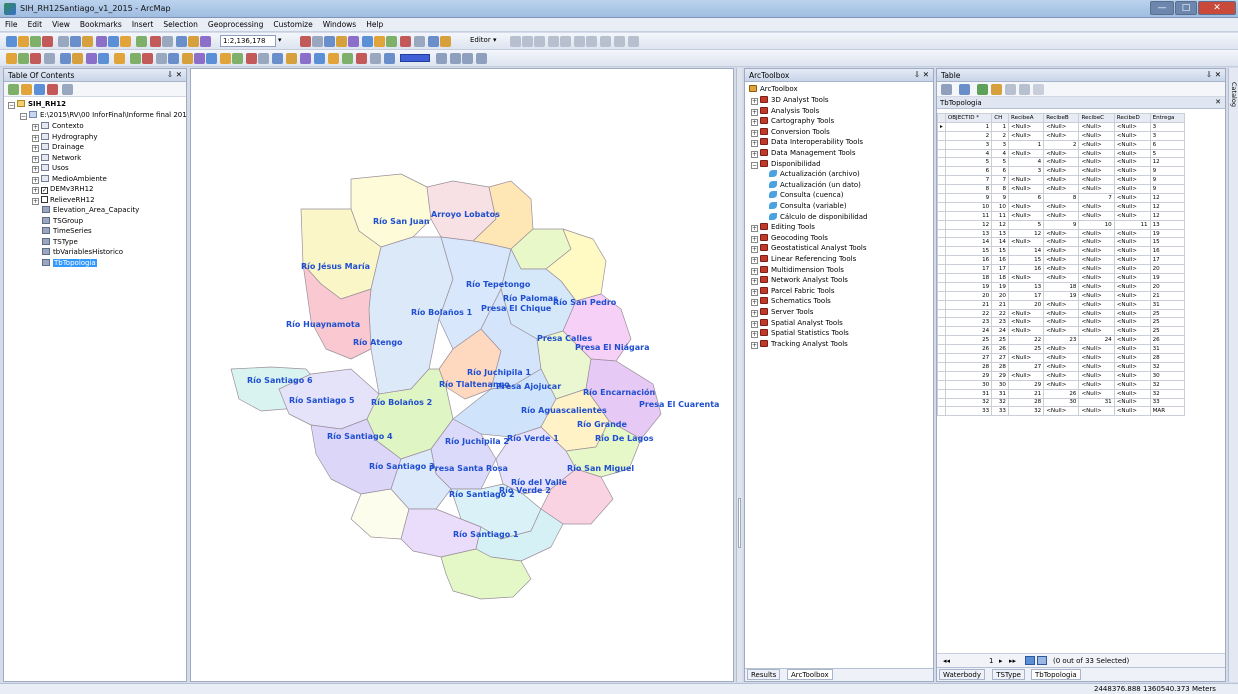 The image size is (1238, 694). Describe the element at coordinates (1167, 118) in the screenshot. I see `column-header: Entrega` at that location.